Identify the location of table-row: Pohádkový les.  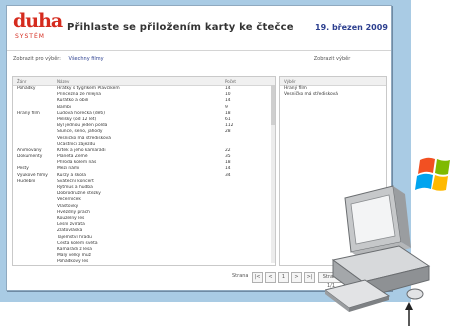
(144, 262).